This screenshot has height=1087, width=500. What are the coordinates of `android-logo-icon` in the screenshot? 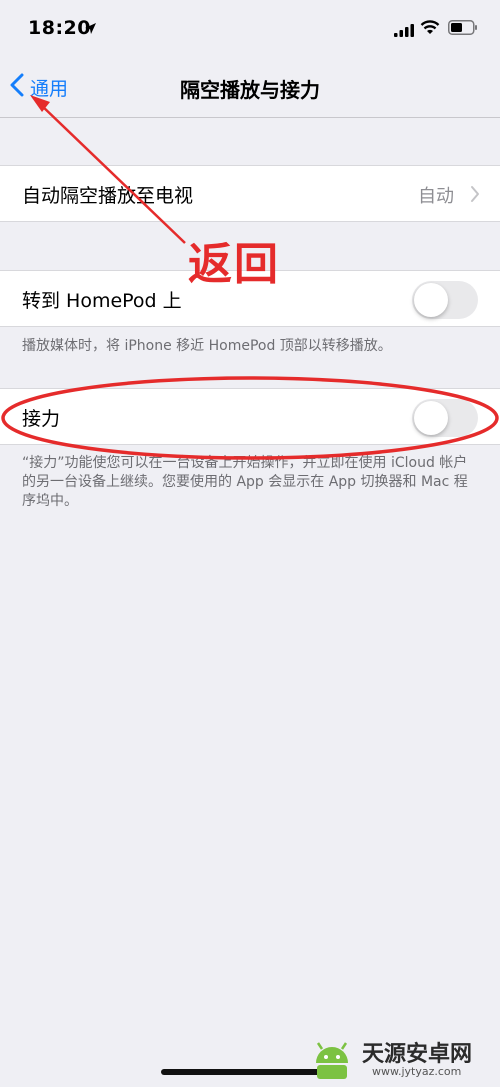 It's located at (332, 1061).